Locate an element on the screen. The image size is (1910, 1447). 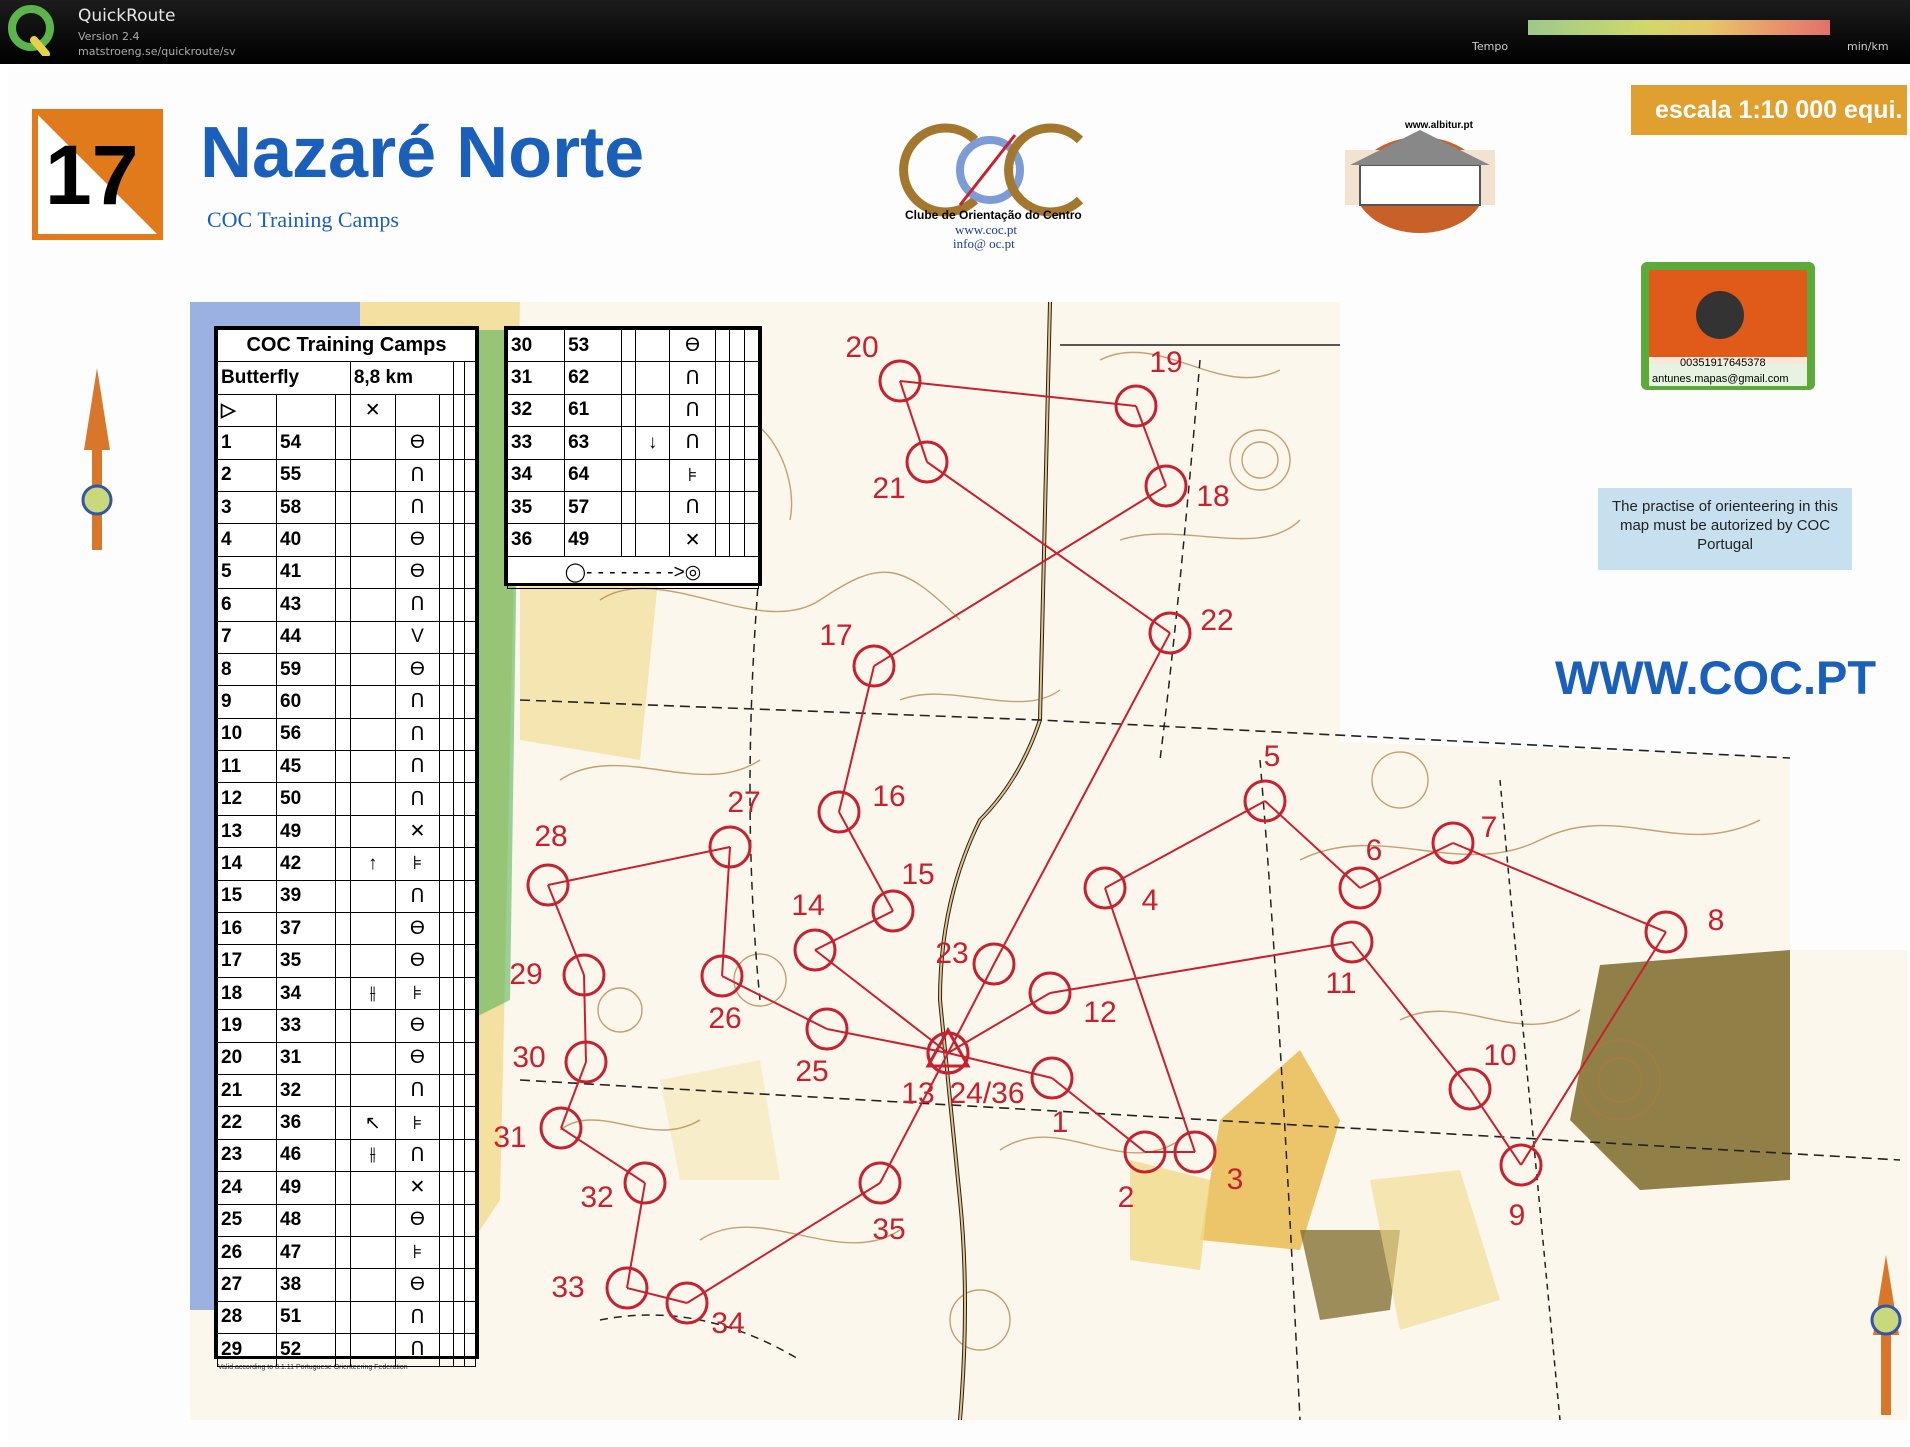
control-number: 19 is located at coordinates (247, 1026).